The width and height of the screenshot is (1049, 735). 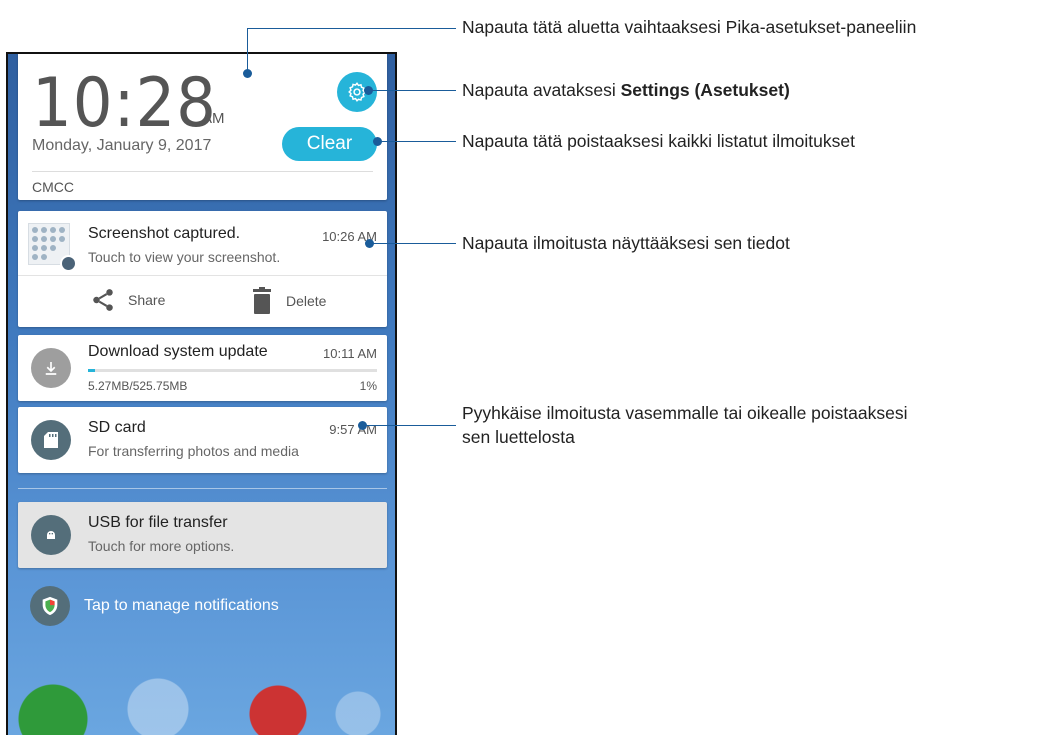 I want to click on android-icon, so click(x=51, y=535).